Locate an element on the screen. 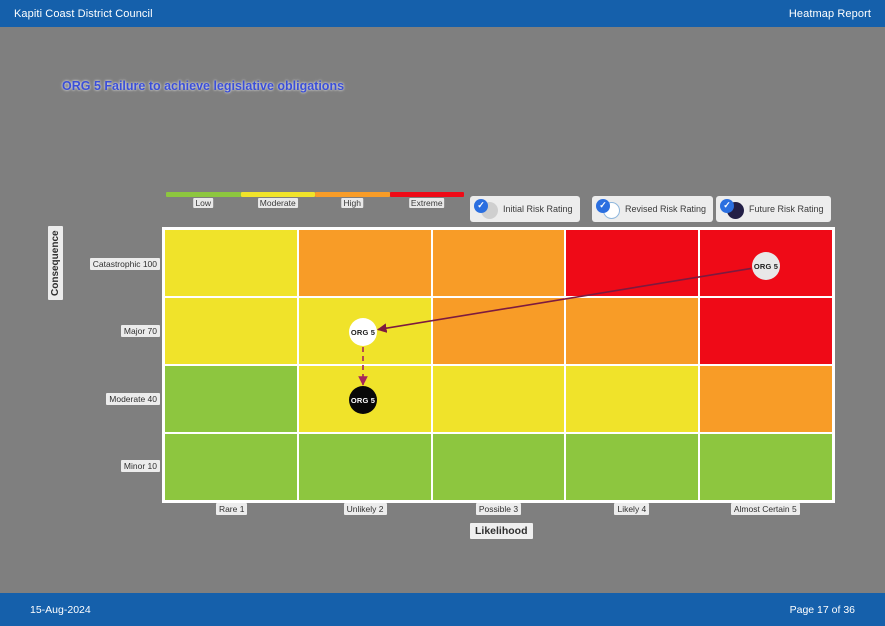 This screenshot has height=626, width=885. x-axis-tick: Likely 4 is located at coordinates (631, 509).